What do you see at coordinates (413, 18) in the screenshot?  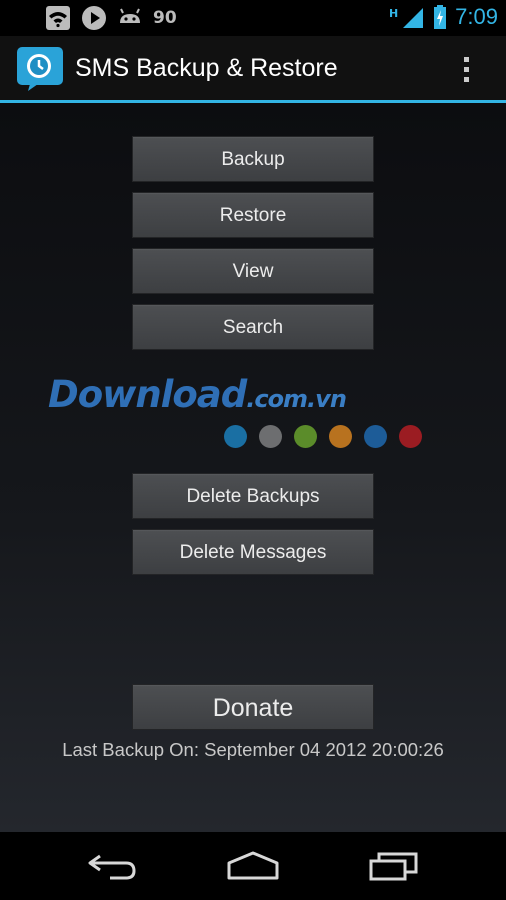 I see `signal-icon` at bounding box center [413, 18].